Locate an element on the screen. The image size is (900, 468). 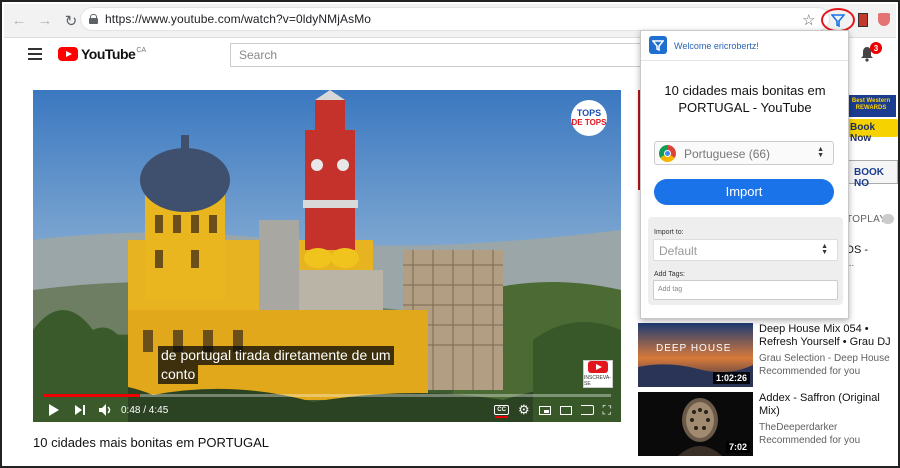
caption-line-2: conto is located at coordinates (178, 374).